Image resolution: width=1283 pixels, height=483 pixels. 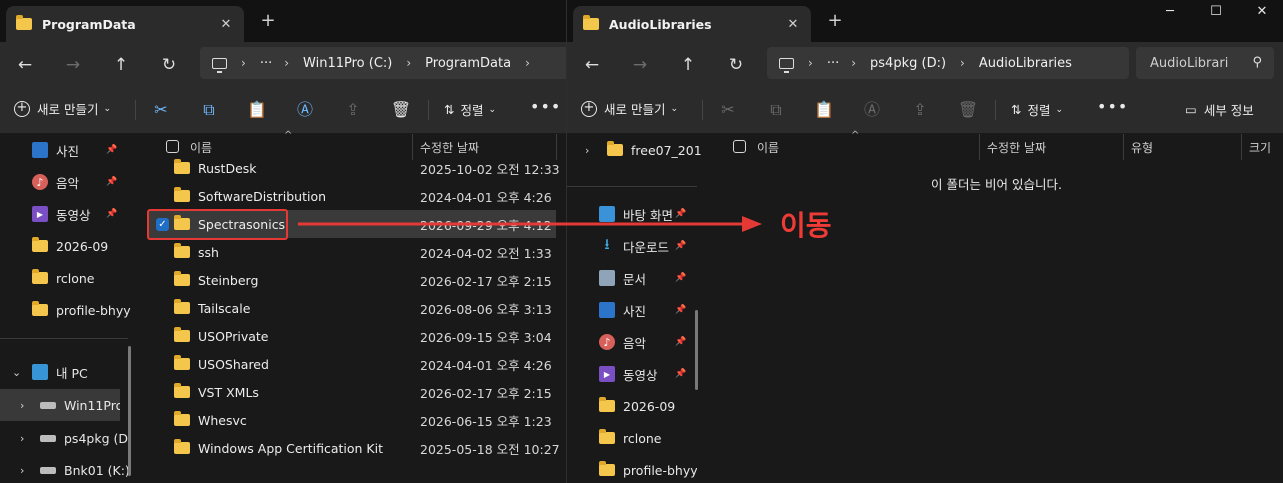 What do you see at coordinates (347, 63) in the screenshot?
I see `breadcrumb-drive: Win11Pro (C:)` at bounding box center [347, 63].